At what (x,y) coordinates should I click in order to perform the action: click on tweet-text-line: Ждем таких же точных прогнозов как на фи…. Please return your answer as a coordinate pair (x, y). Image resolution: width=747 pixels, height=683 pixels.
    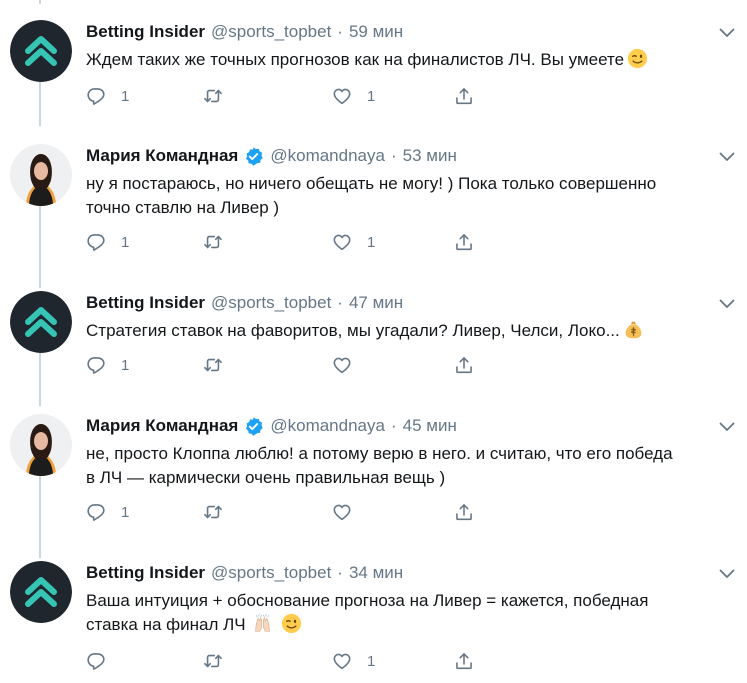
    Looking at the image, I should click on (355, 59).